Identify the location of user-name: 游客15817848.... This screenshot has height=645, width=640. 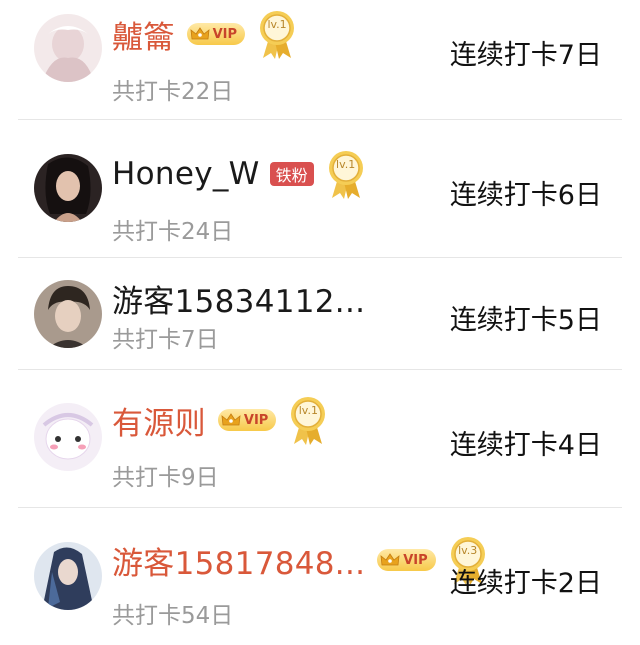
(238, 560).